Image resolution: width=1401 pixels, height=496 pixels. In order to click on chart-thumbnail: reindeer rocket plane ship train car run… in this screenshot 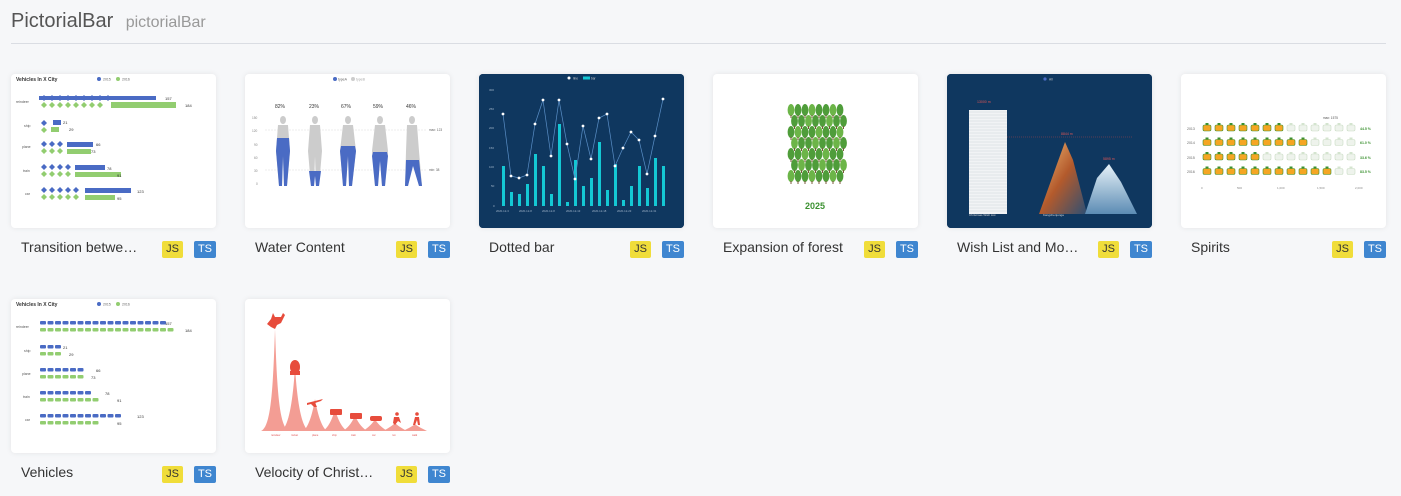, I will do `click(347, 376)`.